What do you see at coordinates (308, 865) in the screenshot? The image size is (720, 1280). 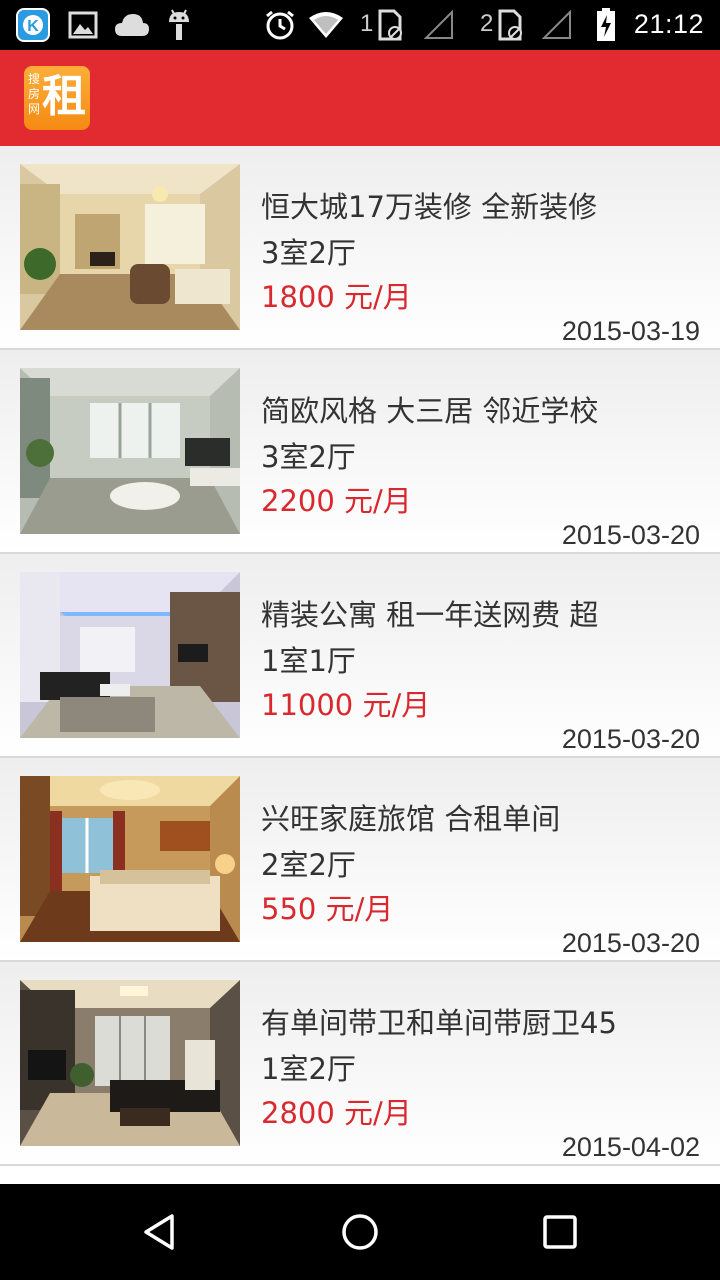 I see `listing-rooms: 2室2厅` at bounding box center [308, 865].